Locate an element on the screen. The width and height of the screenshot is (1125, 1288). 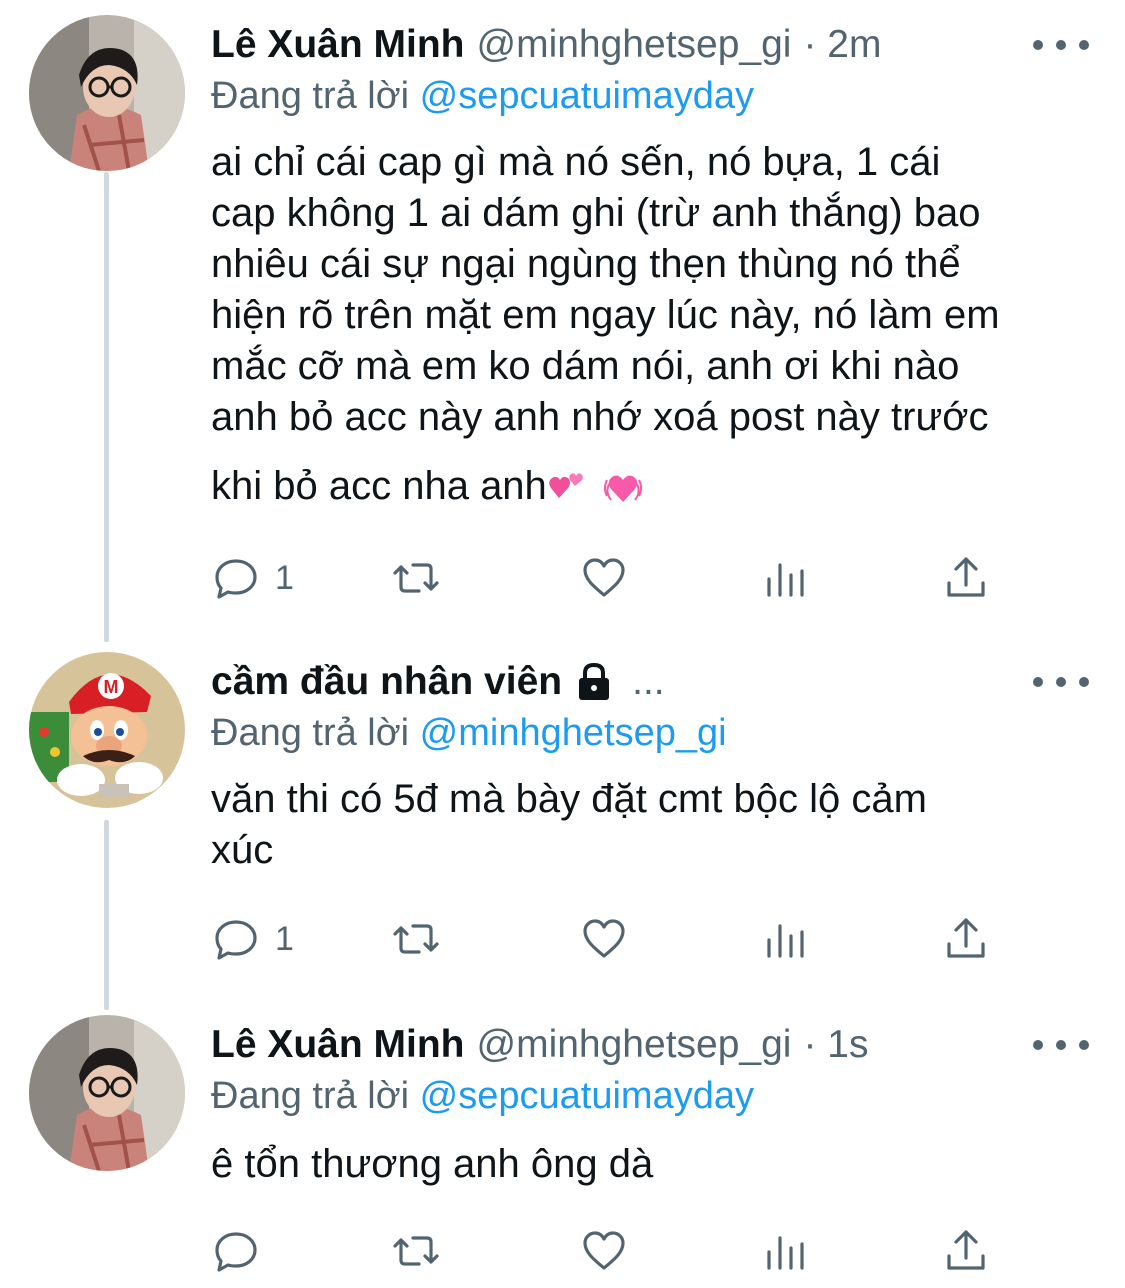
replying-to: Đang trả lời @minhghetsep_gi is located at coordinates (469, 733).